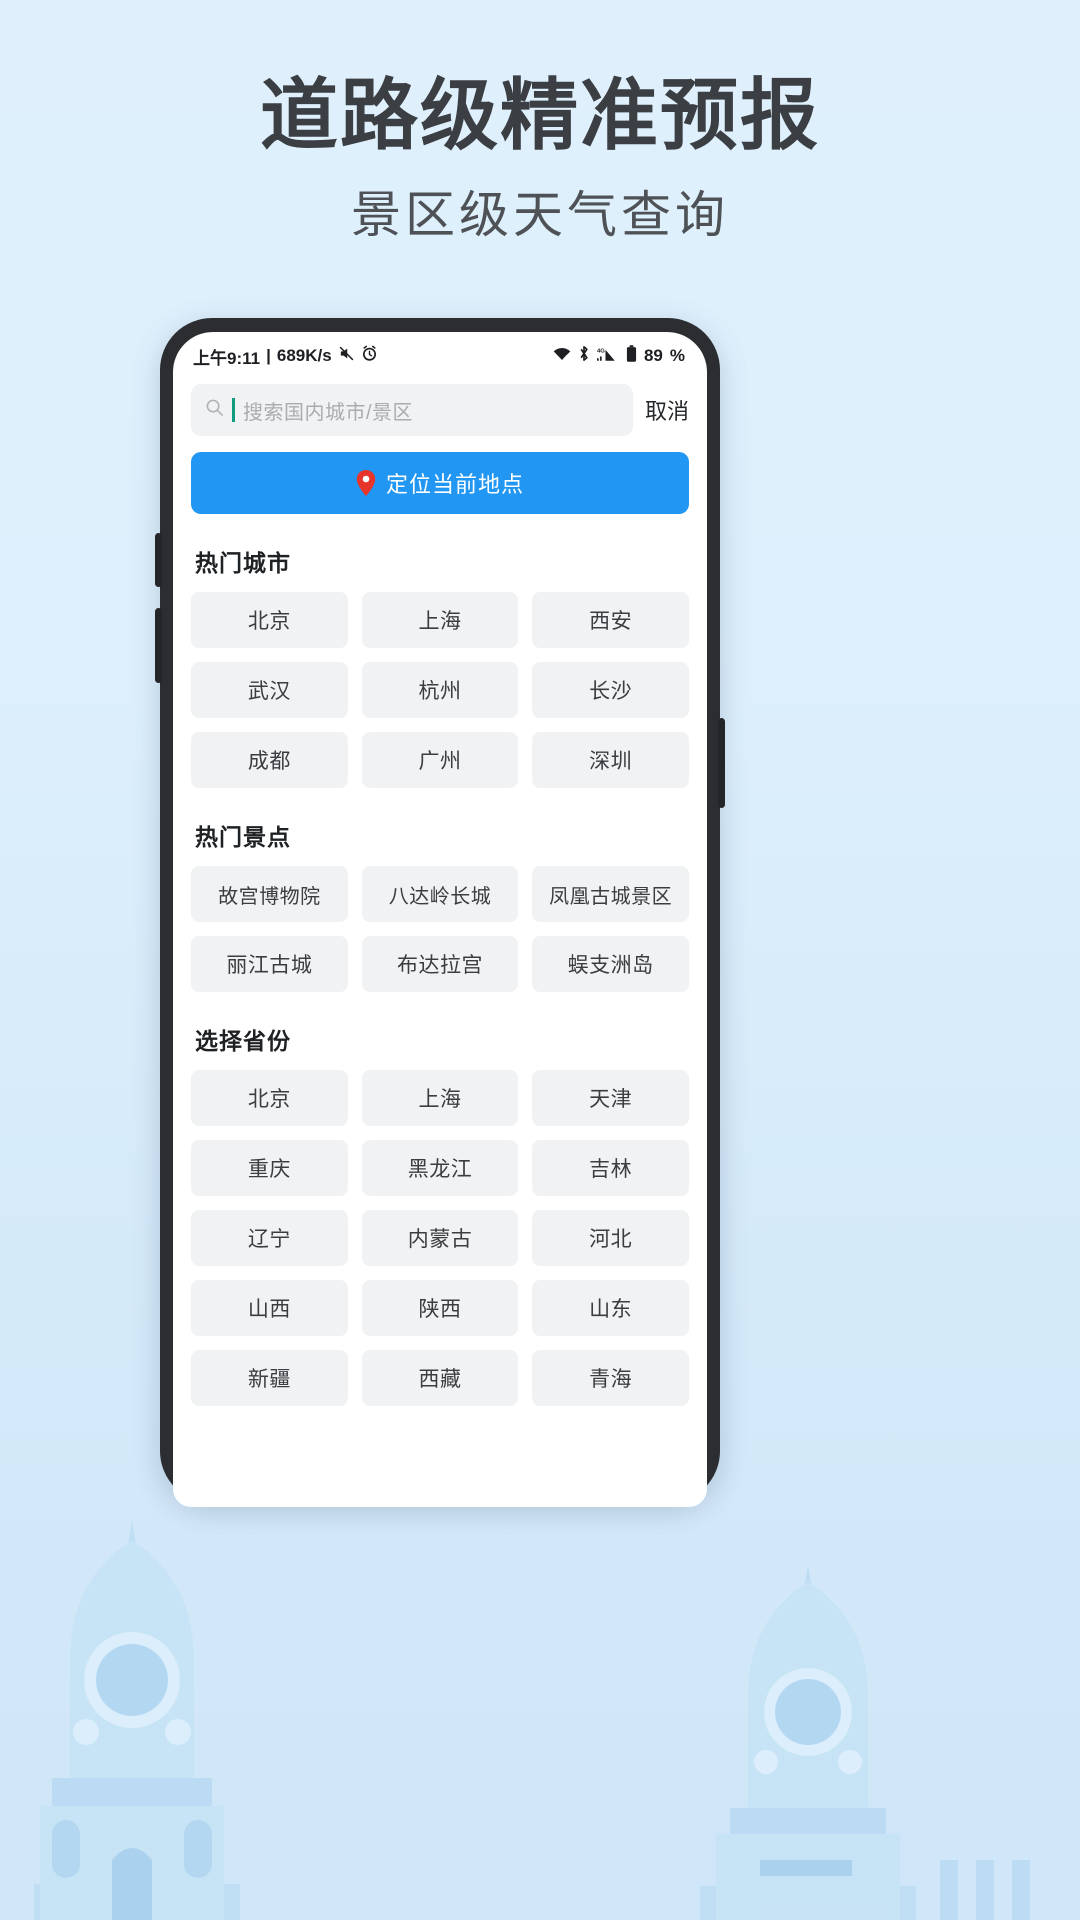 The width and height of the screenshot is (1080, 1920). What do you see at coordinates (233, 410) in the screenshot?
I see `text-caret` at bounding box center [233, 410].